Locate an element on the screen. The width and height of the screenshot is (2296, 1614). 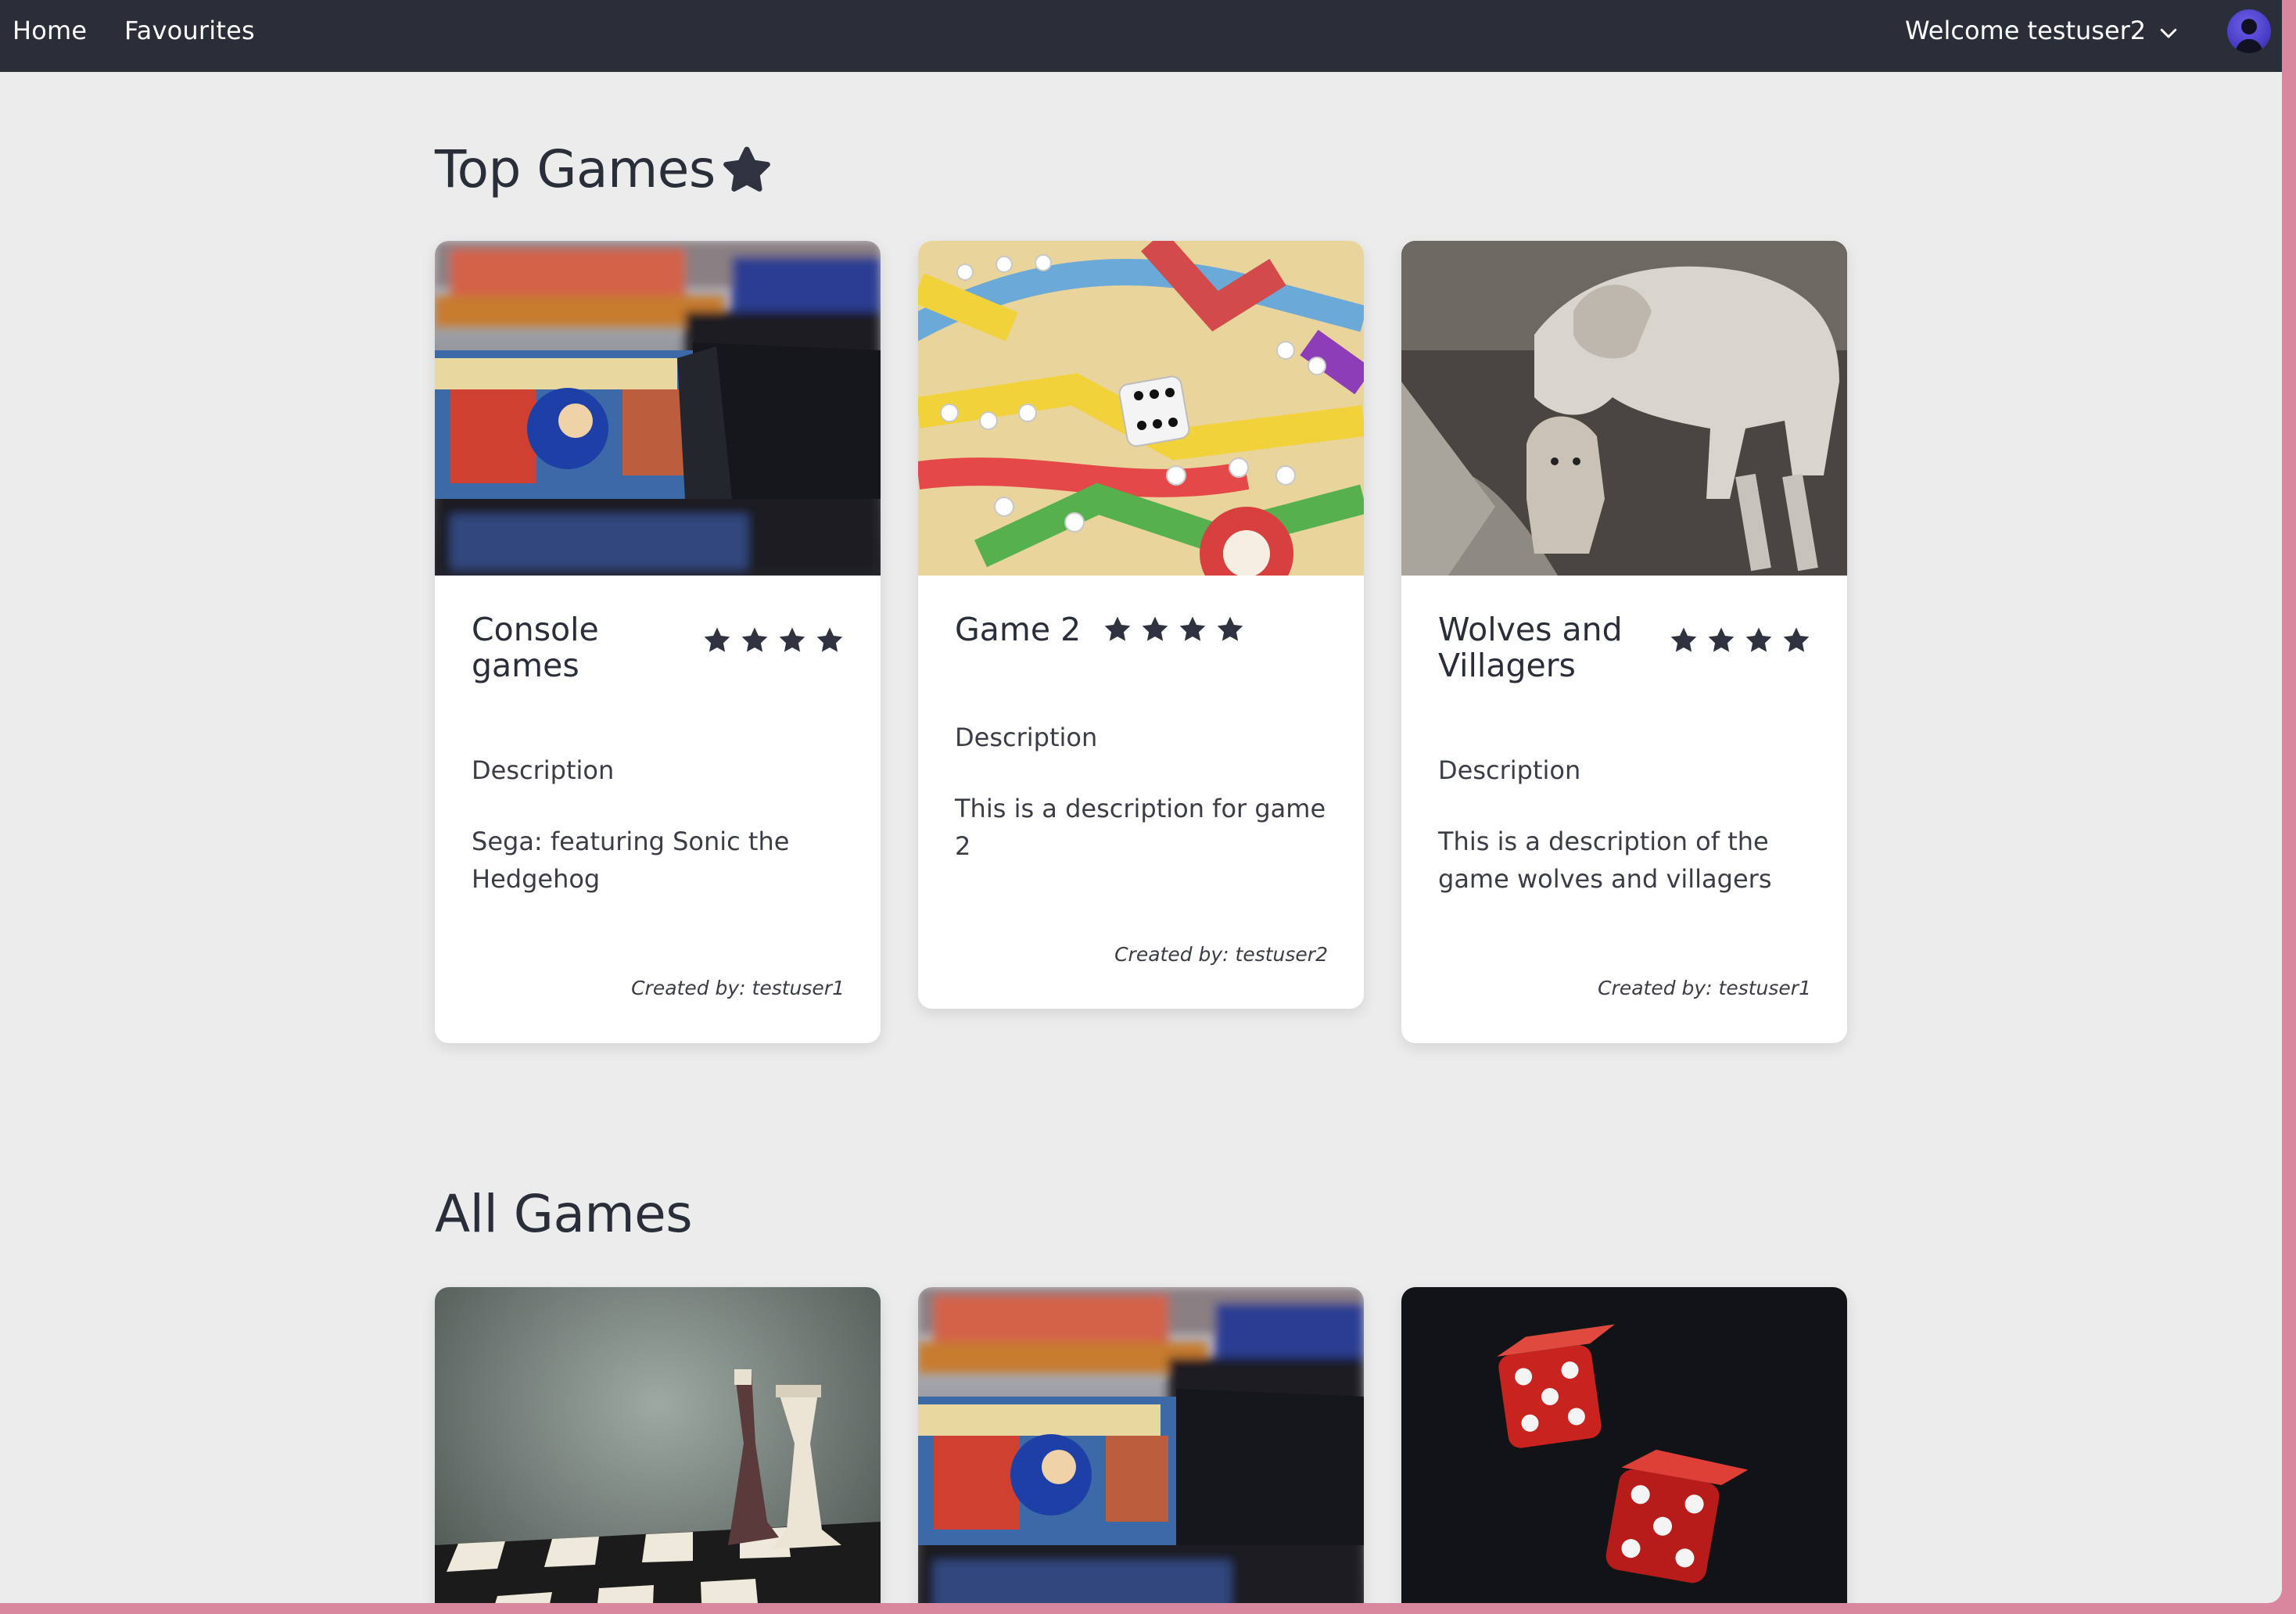
wolves-image is located at coordinates (1624, 408).